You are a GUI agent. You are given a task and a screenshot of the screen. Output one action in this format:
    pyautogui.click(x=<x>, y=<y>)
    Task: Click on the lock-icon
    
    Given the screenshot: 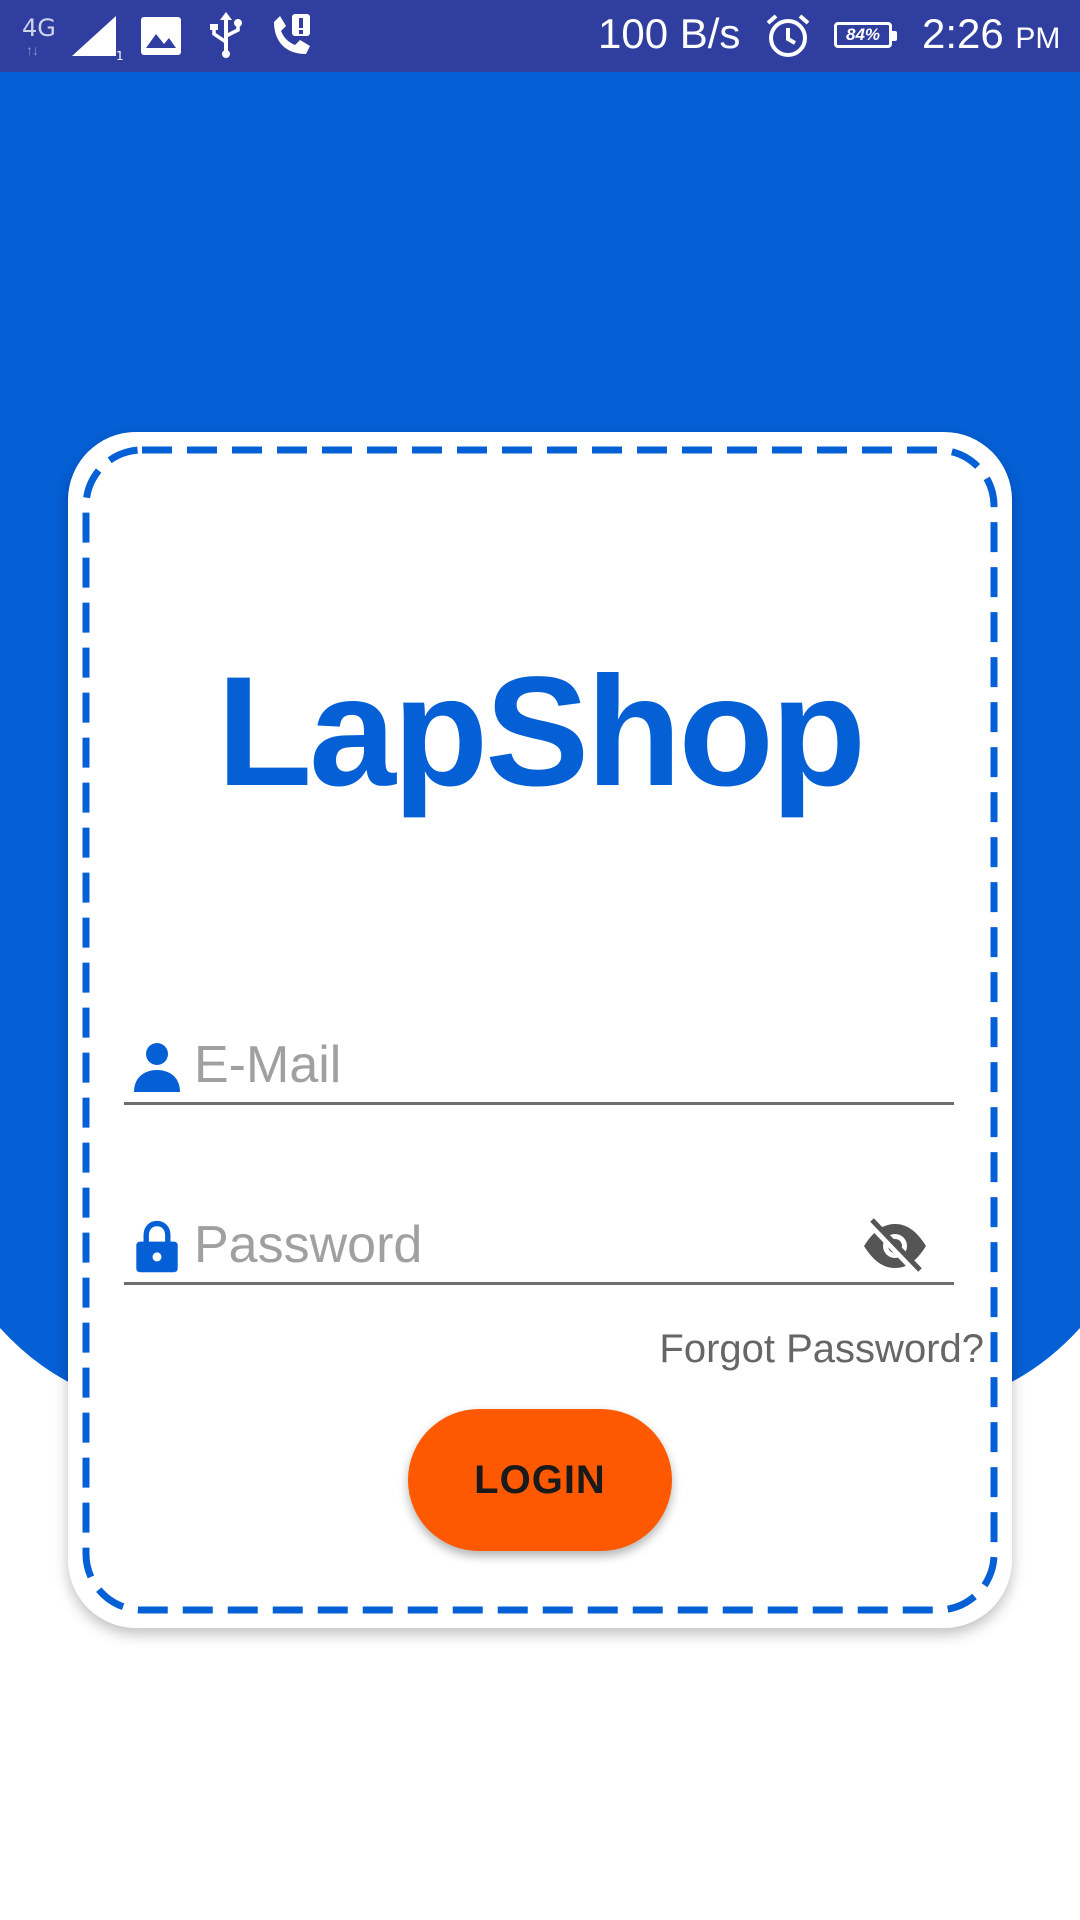 What is the action you would take?
    pyautogui.click(x=157, y=1246)
    